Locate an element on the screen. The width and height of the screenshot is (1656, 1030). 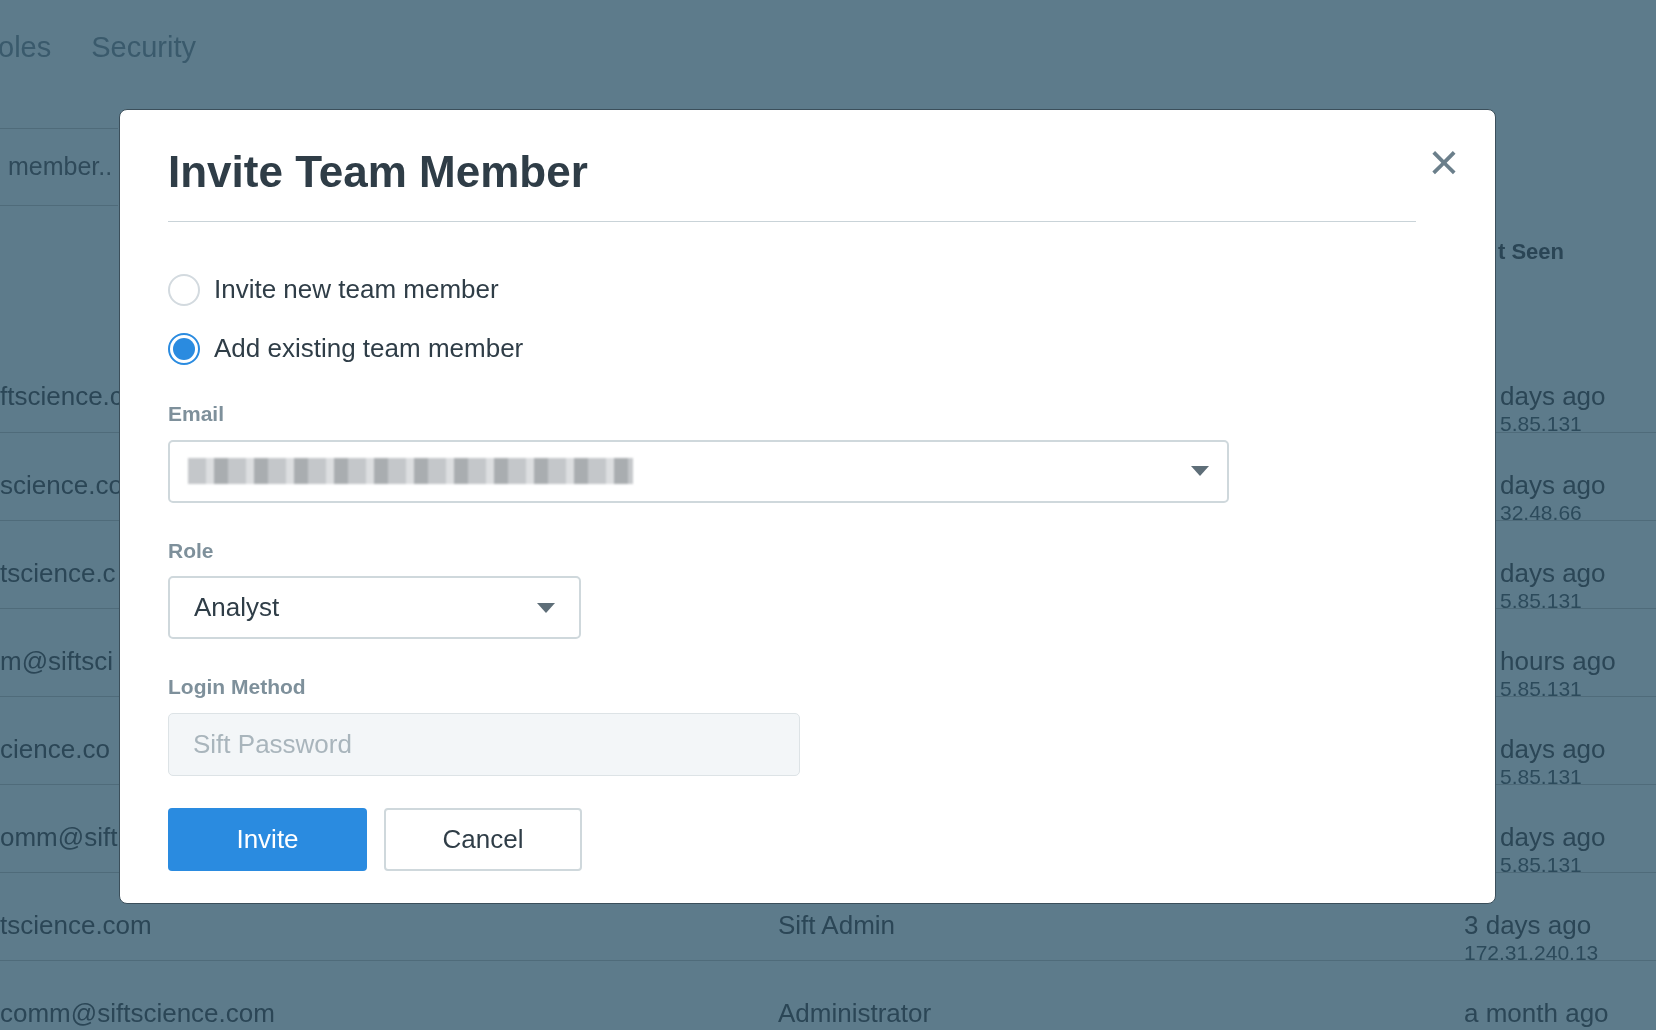
radio-label: Add existing team member is located at coordinates (369, 348).